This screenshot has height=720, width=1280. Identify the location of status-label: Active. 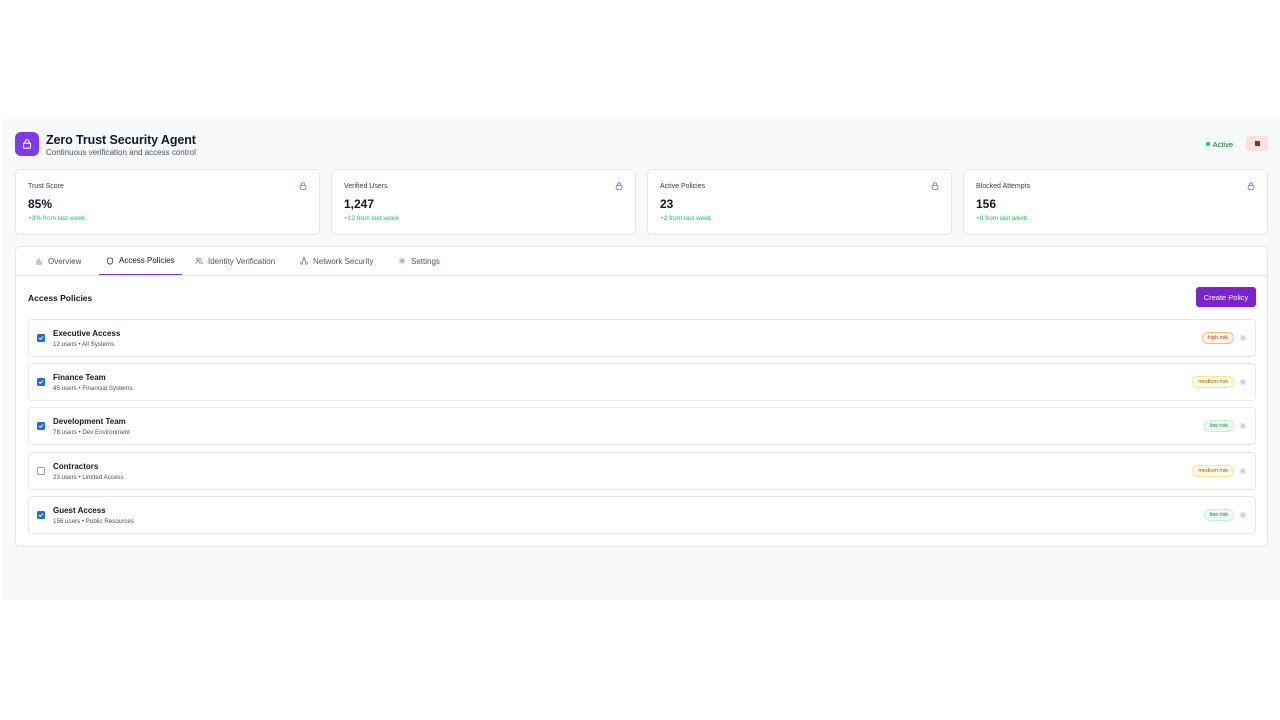
(1222, 144).